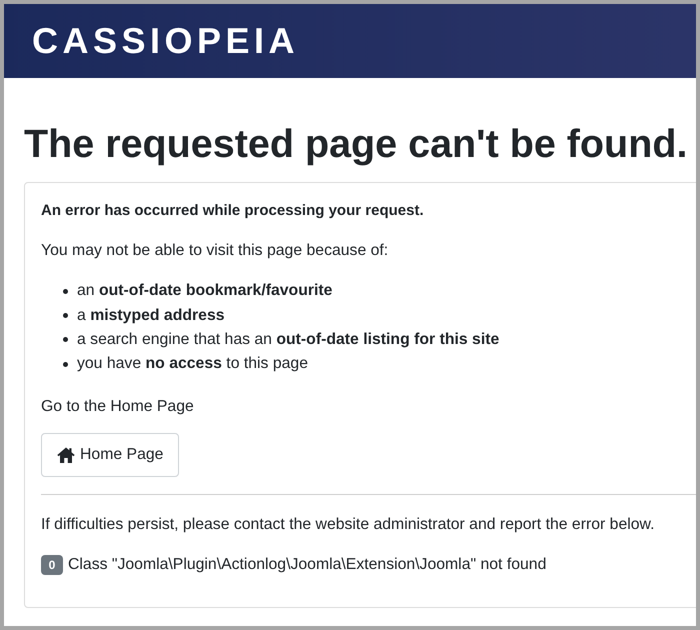 This screenshot has height=630, width=700. Describe the element at coordinates (118, 406) in the screenshot. I see `home-prompt: Go to the Home Page` at that location.